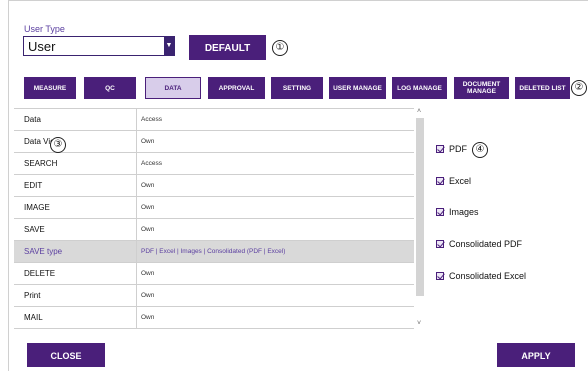 This screenshot has height=371, width=588. What do you see at coordinates (32, 119) in the screenshot?
I see `row-name: Data` at bounding box center [32, 119].